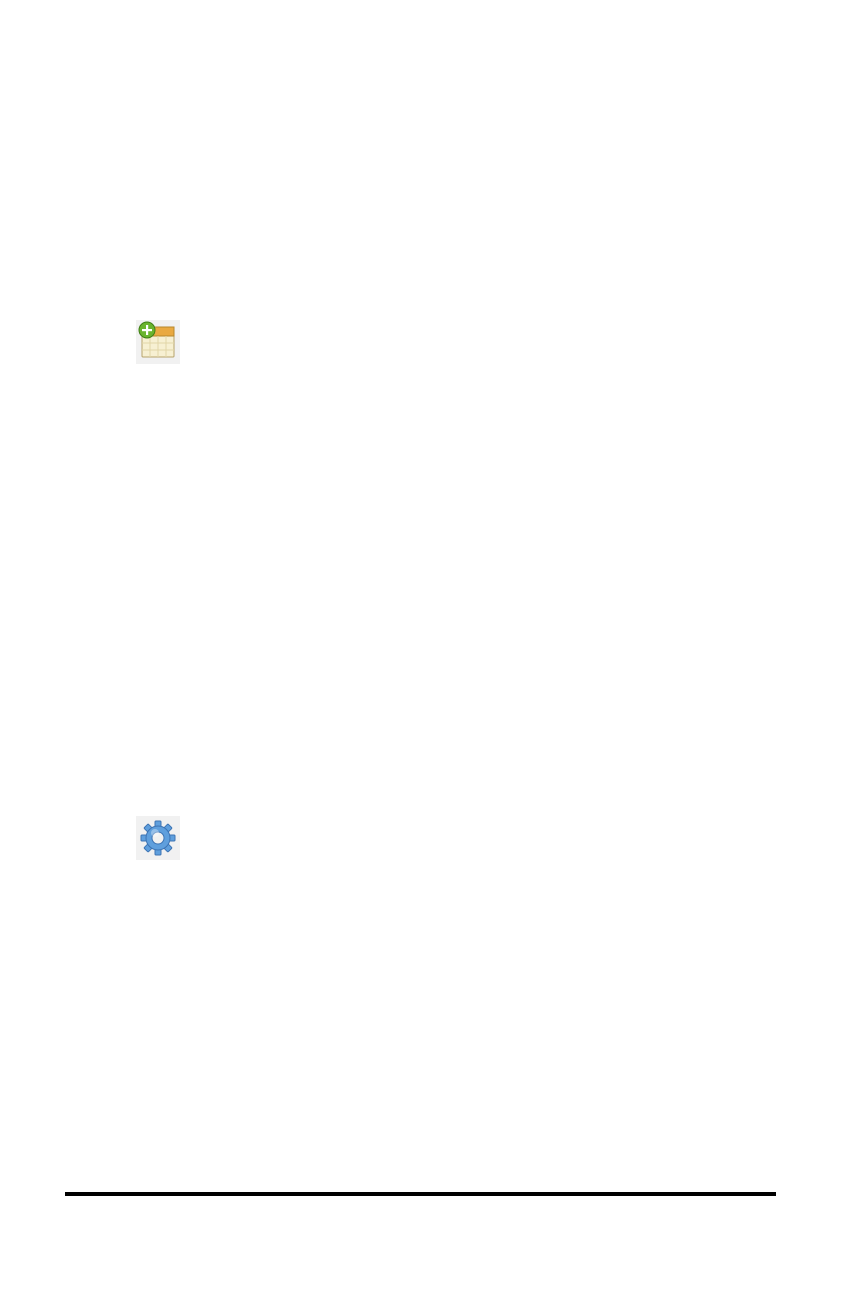 The width and height of the screenshot is (841, 1291). What do you see at coordinates (158, 838) in the screenshot?
I see `settings-gear-icon` at bounding box center [158, 838].